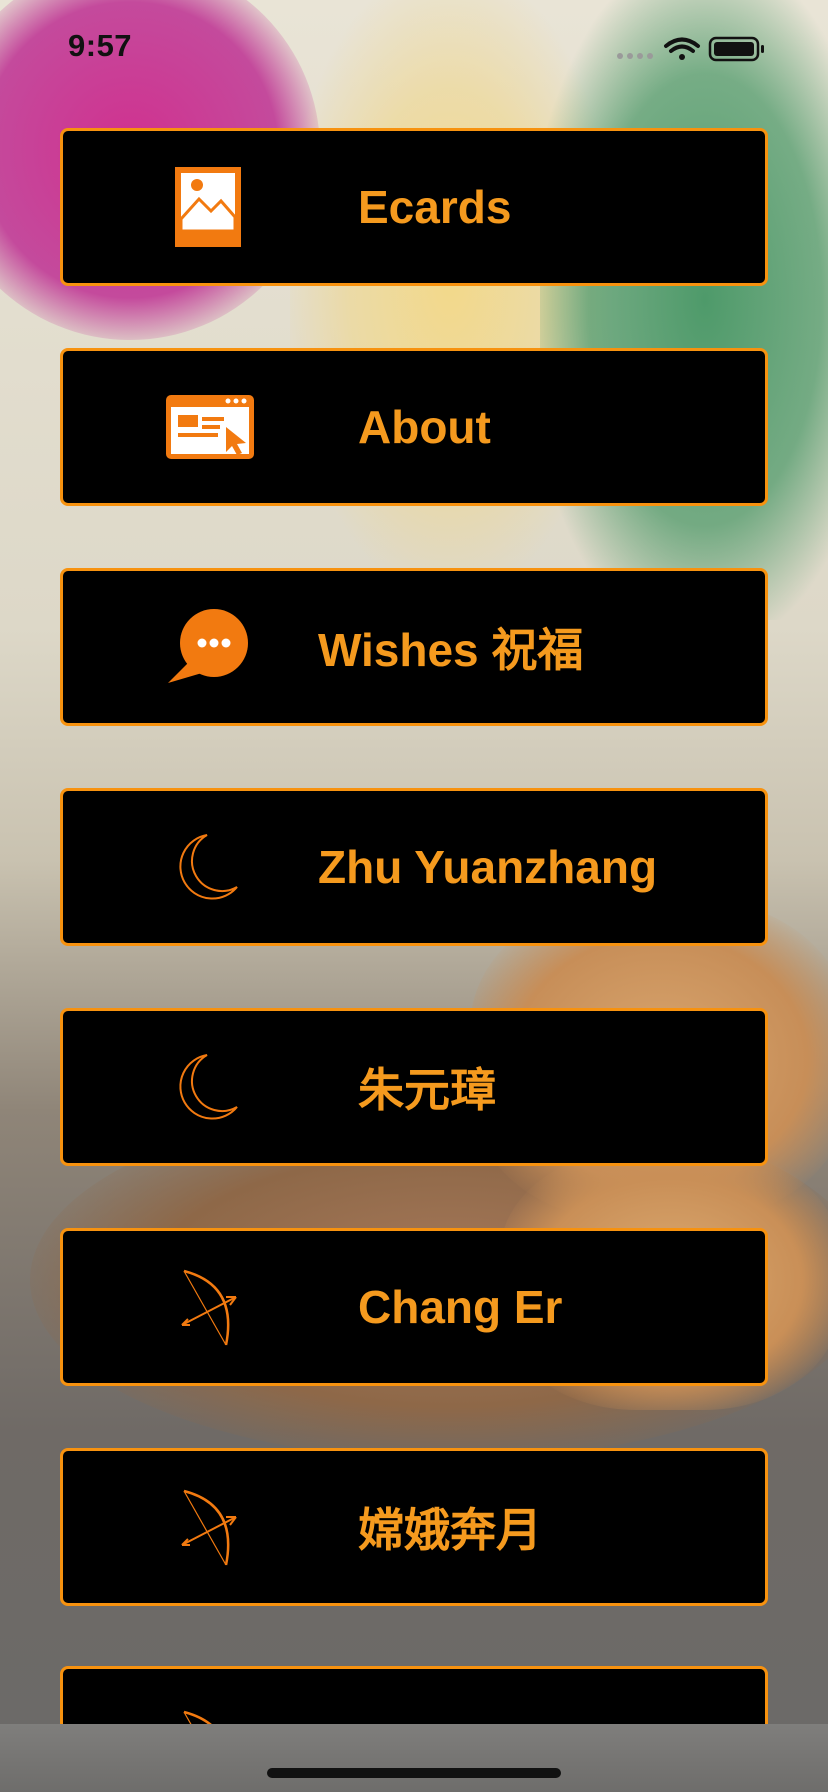  I want to click on status-icons, so click(694, 49).